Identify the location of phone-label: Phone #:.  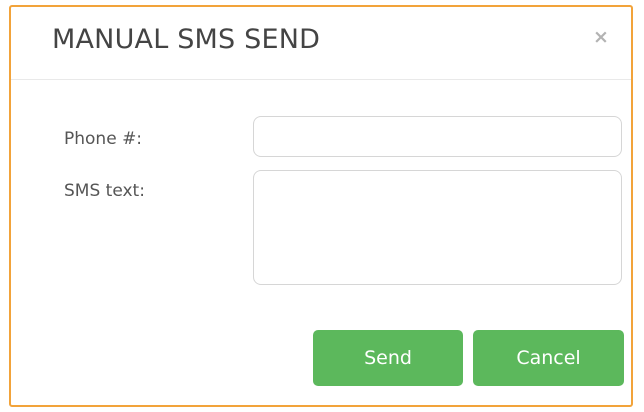
(103, 139).